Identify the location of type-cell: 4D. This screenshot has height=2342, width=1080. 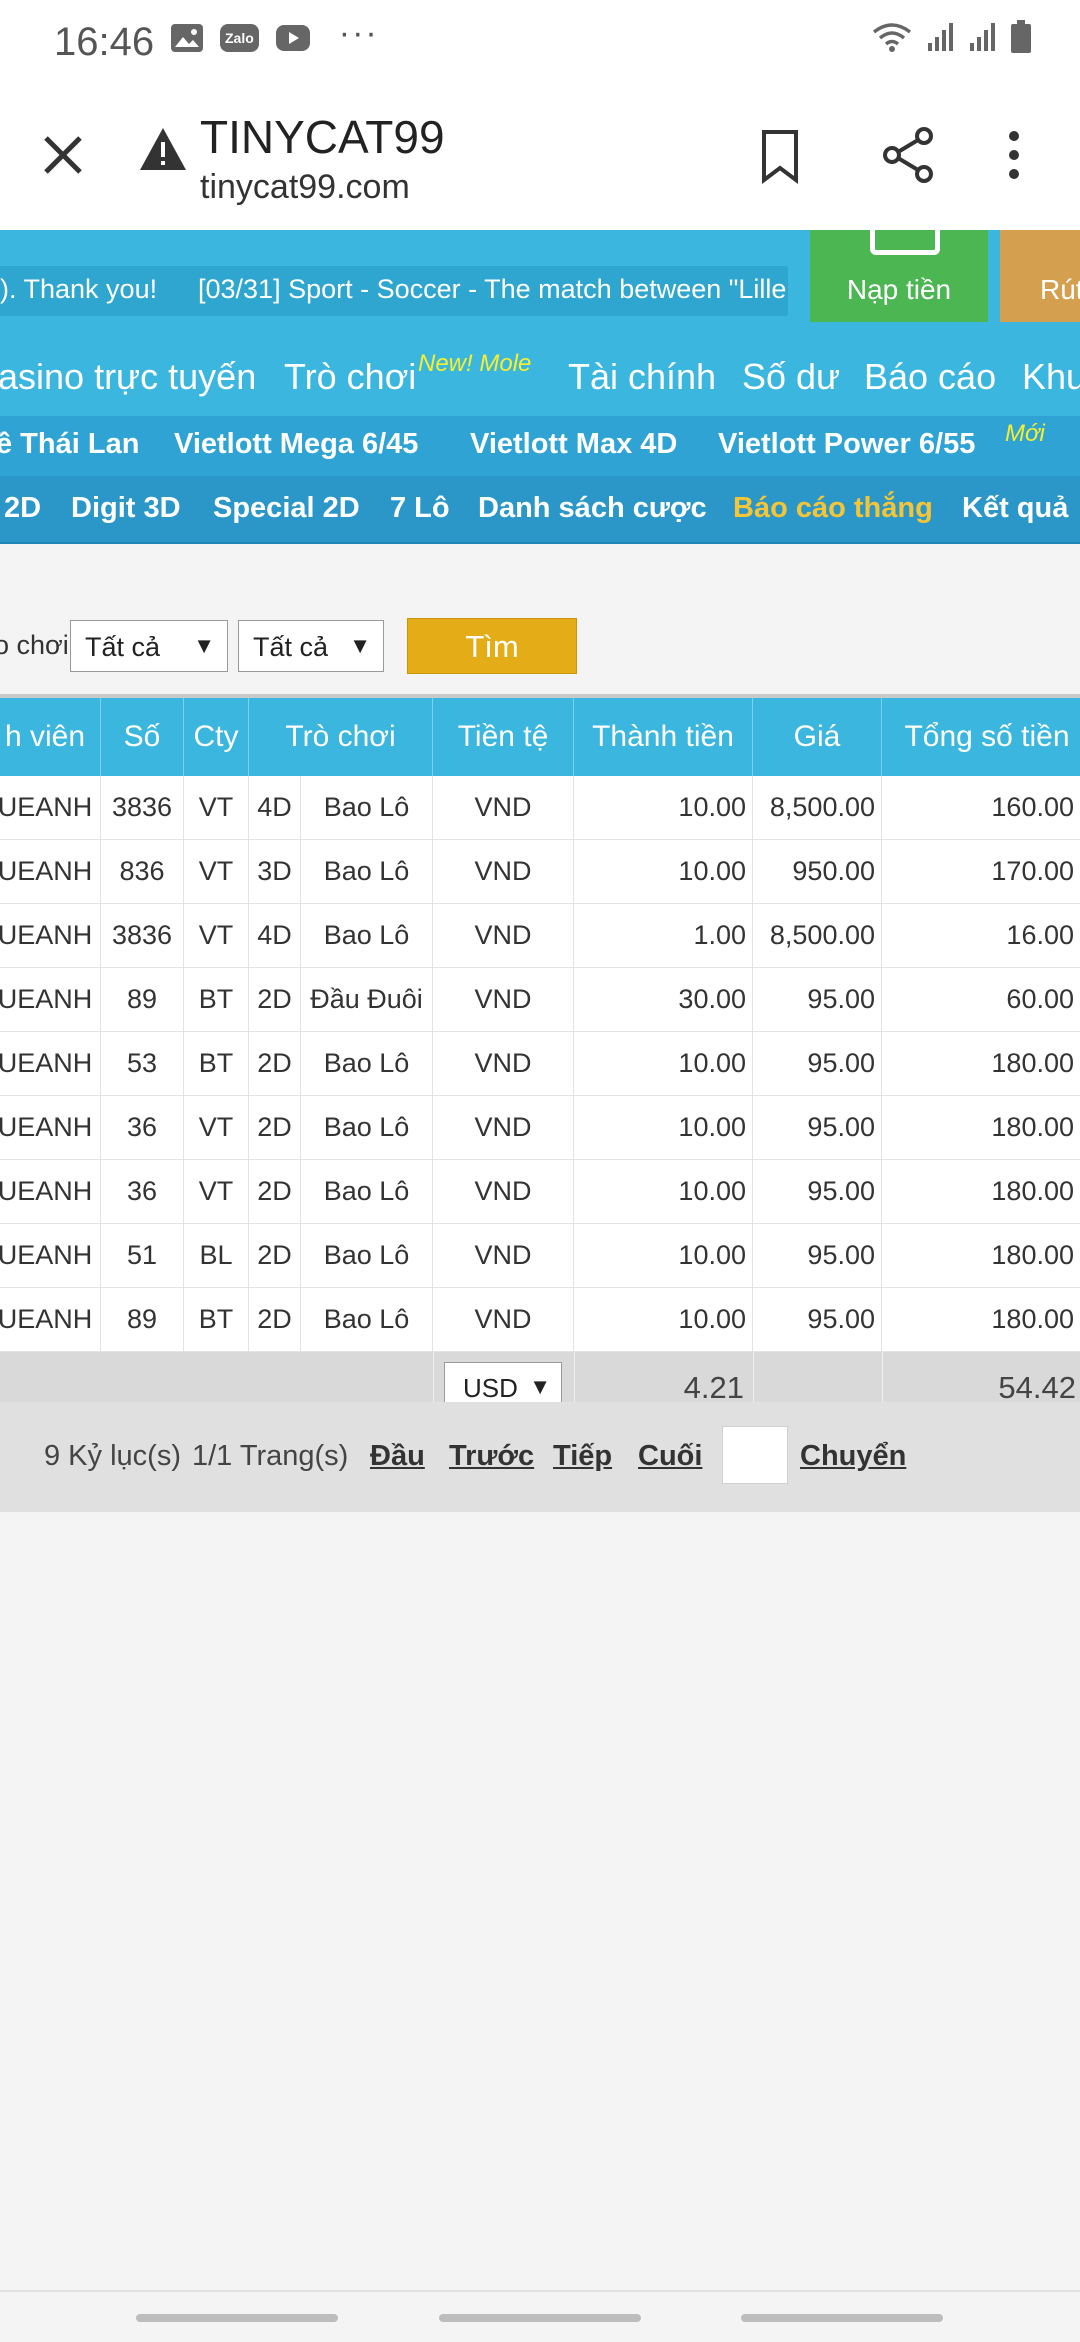
(275, 807).